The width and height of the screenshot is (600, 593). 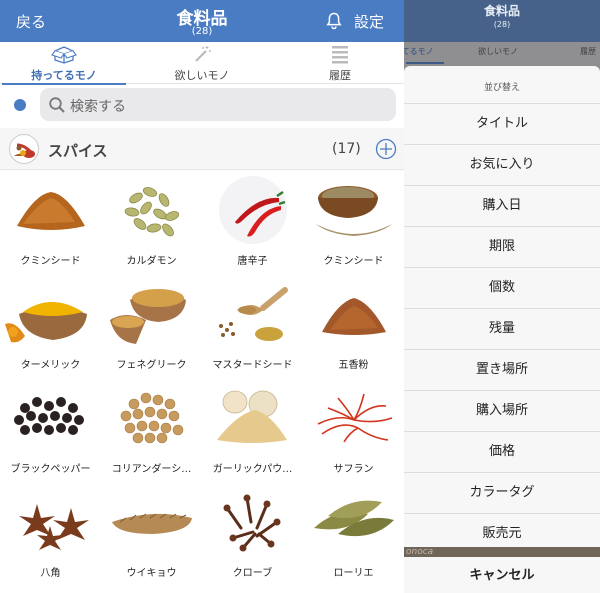 I want to click on item-label: ターメリック, so click(x=50, y=365).